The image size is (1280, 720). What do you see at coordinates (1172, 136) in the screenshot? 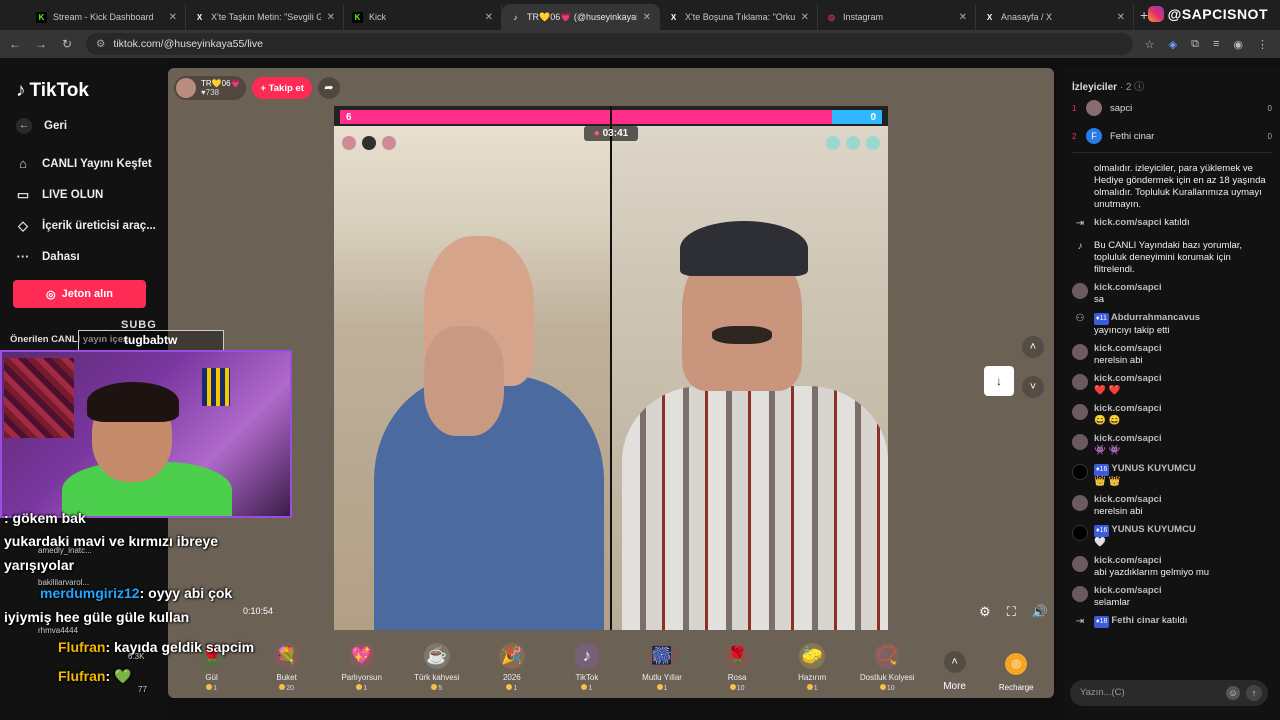
I see `viewer-row: 2 F Fethi cinar 0` at bounding box center [1172, 136].